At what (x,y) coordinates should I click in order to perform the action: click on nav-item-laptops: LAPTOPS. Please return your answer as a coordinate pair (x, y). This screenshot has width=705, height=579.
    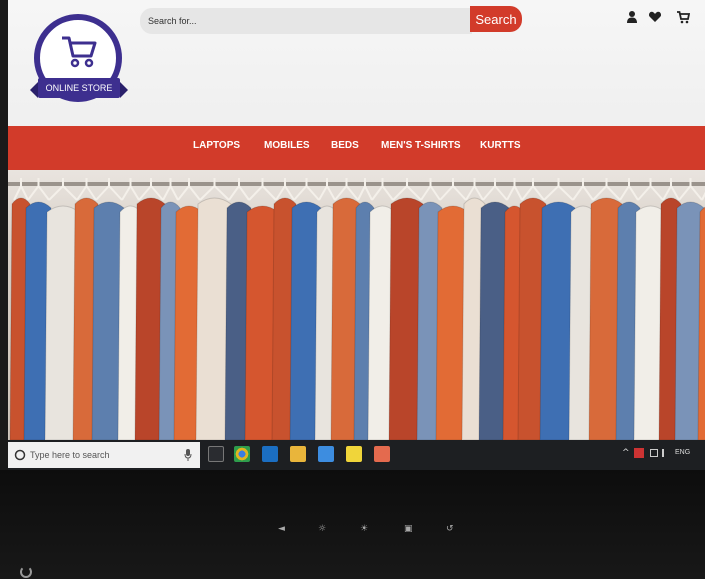
    Looking at the image, I should click on (216, 145).